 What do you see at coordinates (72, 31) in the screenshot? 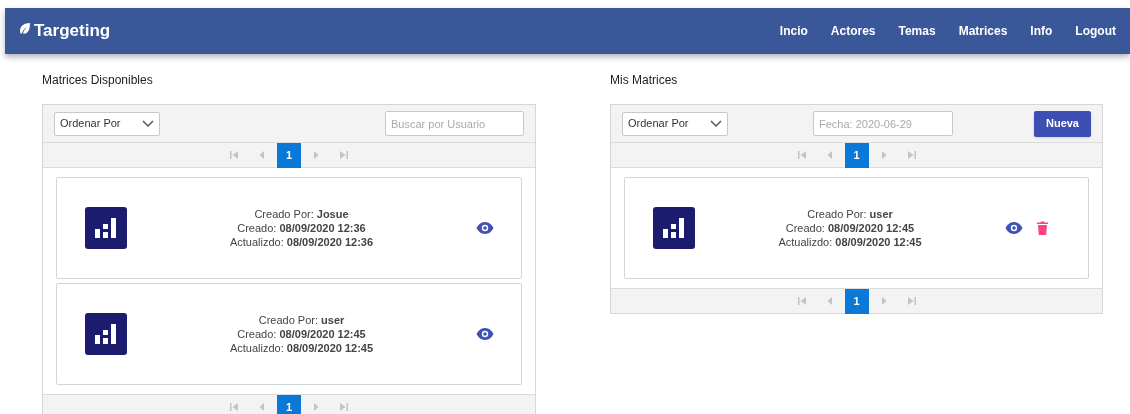
I see `brand-link: Targeting` at bounding box center [72, 31].